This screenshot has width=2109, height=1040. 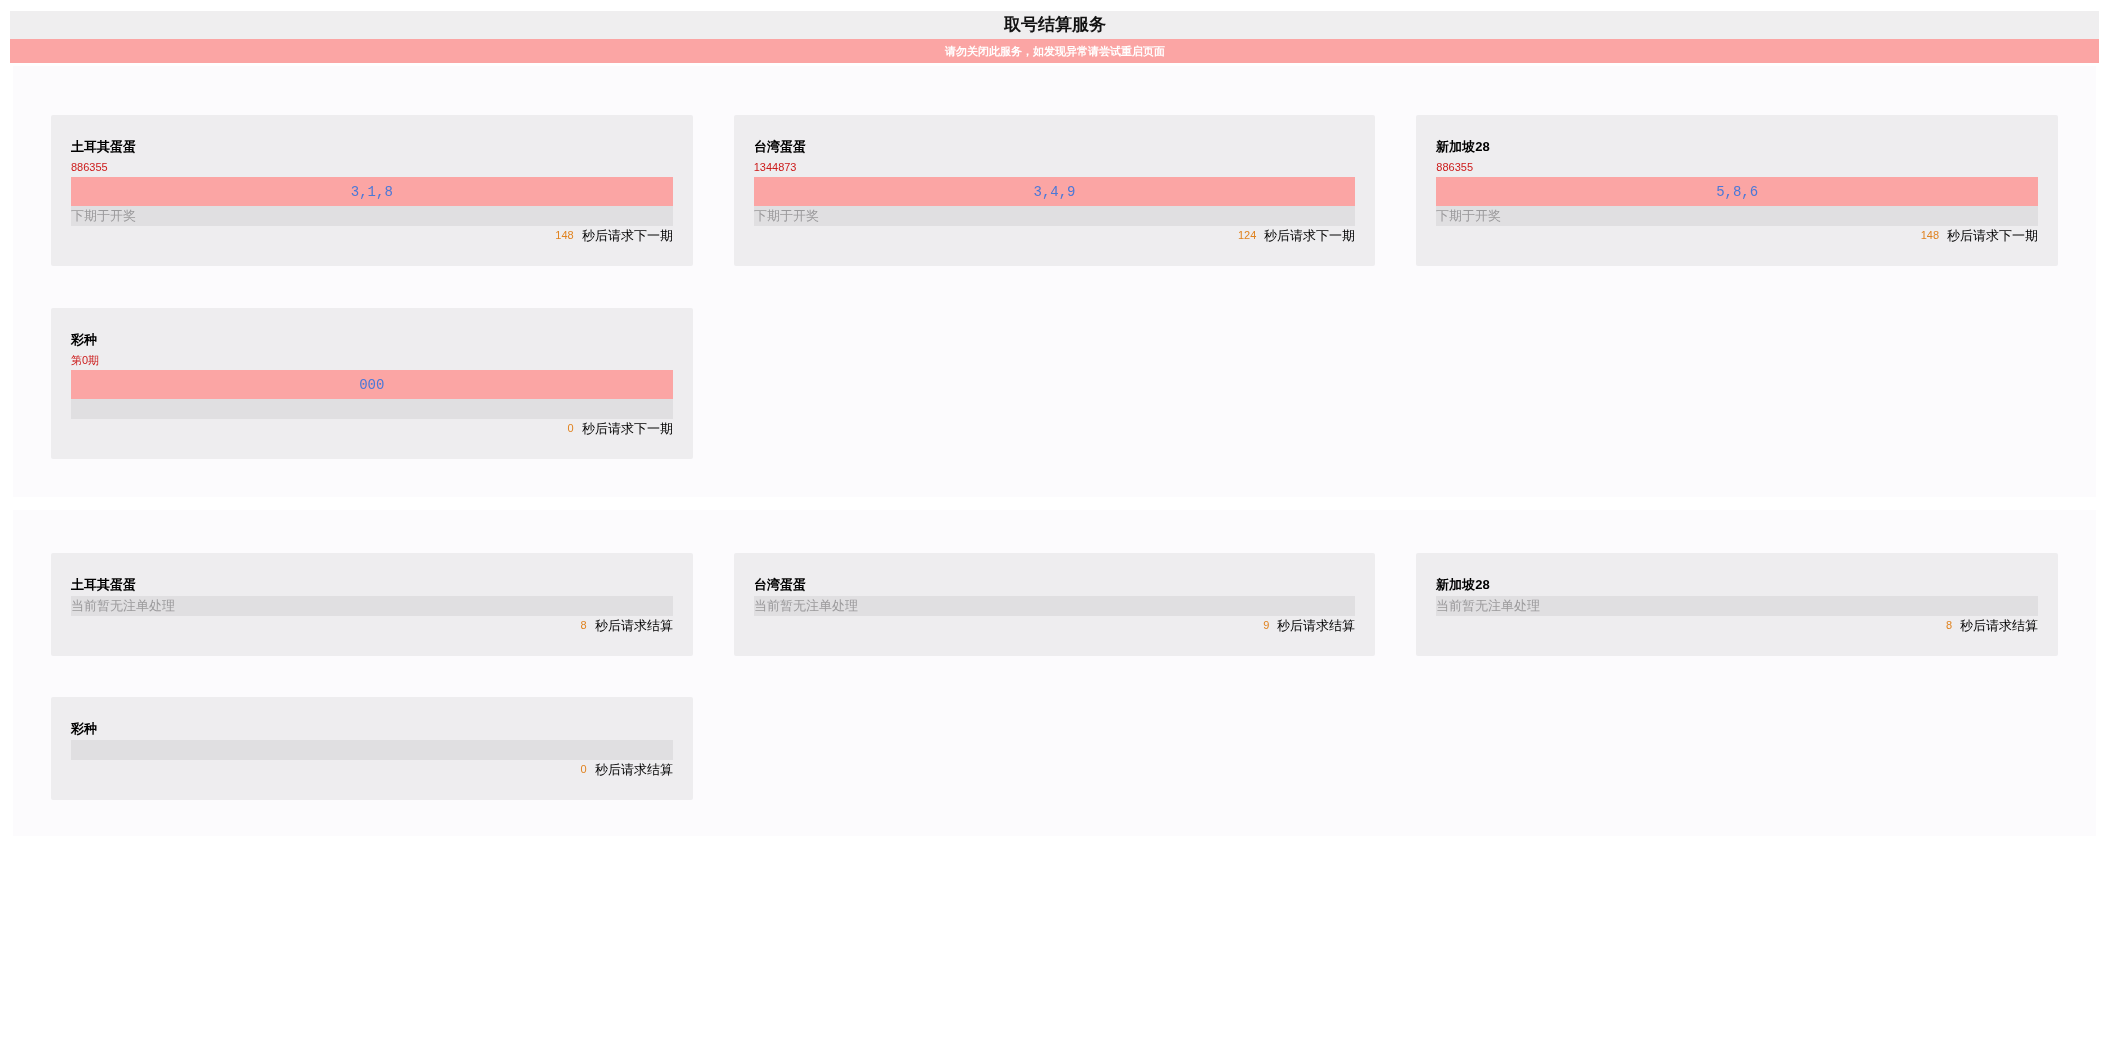 What do you see at coordinates (371, 191) in the screenshot?
I see `result-numbers: 3,1,8` at bounding box center [371, 191].